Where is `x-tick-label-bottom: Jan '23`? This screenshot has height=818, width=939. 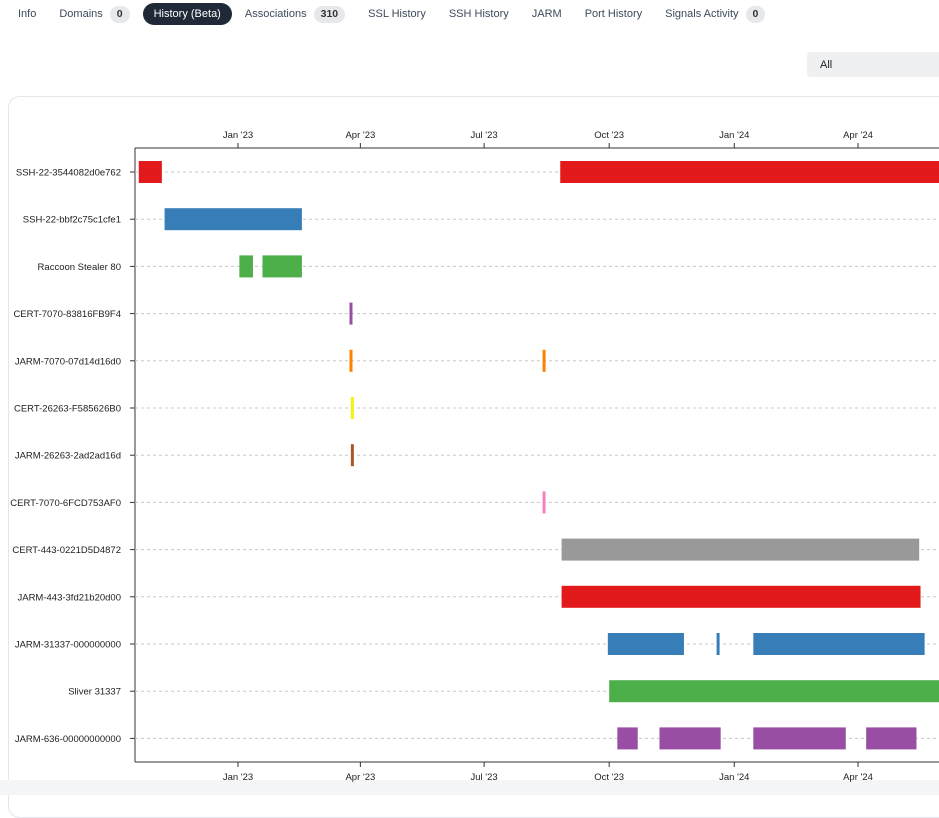
x-tick-label-bottom: Jan '23 is located at coordinates (238, 777).